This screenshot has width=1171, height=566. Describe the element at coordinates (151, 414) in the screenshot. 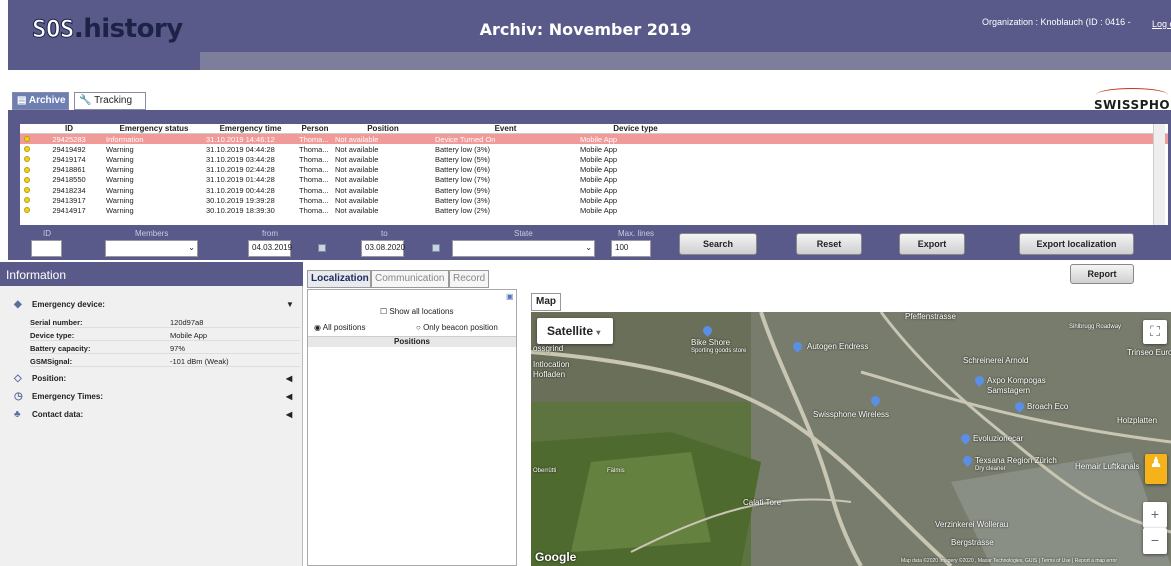

I see `section-contact-data: ♣ Contact data: ◀` at that location.